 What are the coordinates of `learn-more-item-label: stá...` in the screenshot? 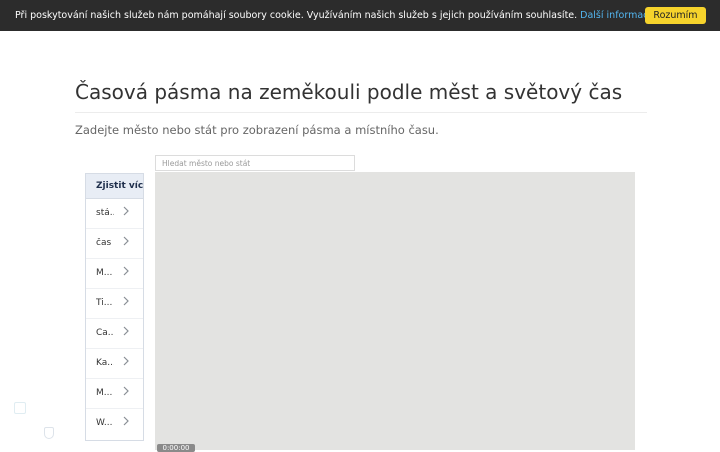 It's located at (105, 213).